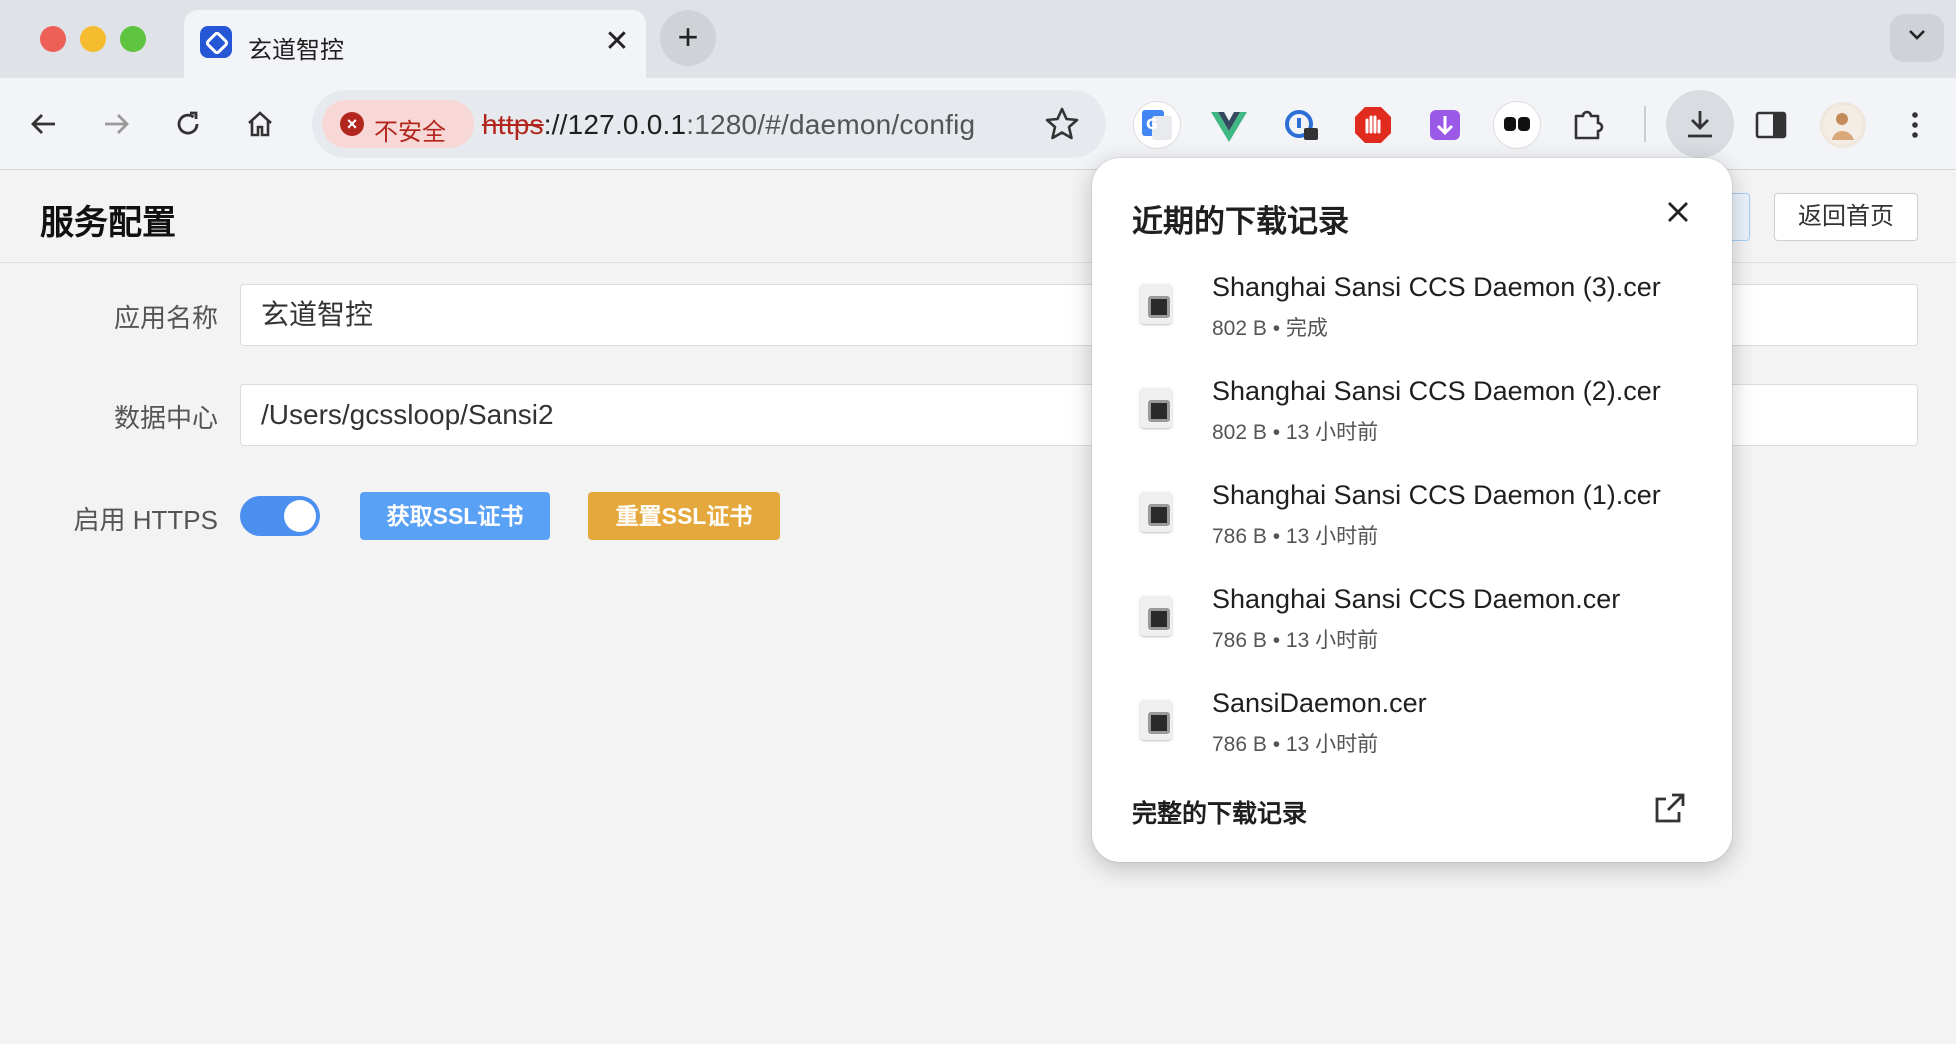 The image size is (1956, 1044). Describe the element at coordinates (1416, 599) in the screenshot. I see `download-filename: Shanghai Sansi CCS Daemon.cer` at that location.